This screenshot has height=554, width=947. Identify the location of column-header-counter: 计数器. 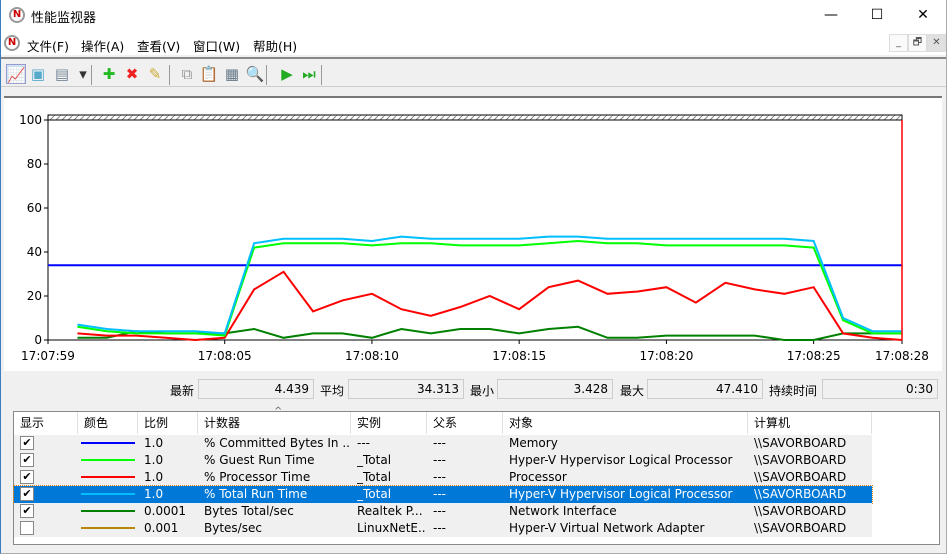
(274, 423).